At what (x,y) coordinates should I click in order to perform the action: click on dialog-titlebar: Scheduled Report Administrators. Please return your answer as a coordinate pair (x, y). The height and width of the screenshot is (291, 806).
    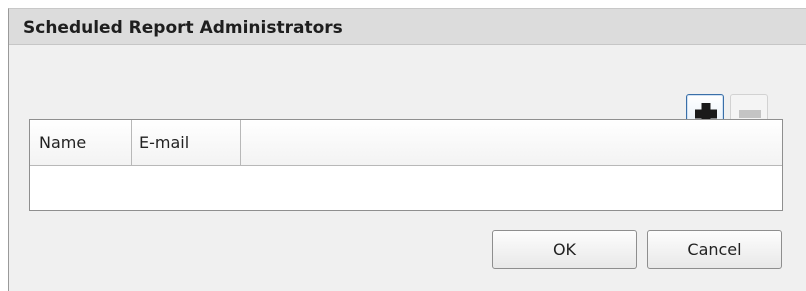
    Looking at the image, I should click on (407, 27).